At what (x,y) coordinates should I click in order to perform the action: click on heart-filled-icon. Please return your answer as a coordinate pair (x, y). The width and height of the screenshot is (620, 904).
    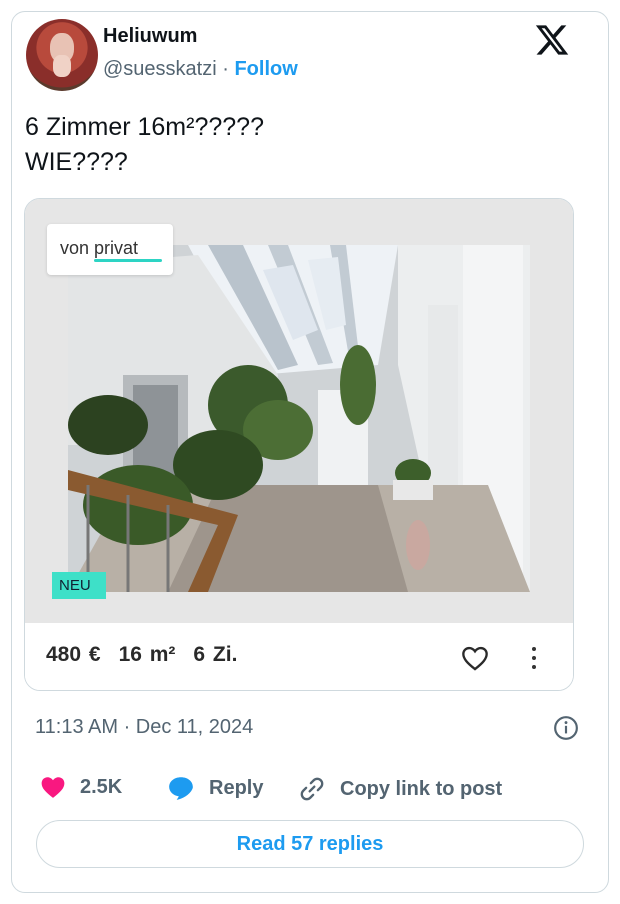
    Looking at the image, I should click on (53, 787).